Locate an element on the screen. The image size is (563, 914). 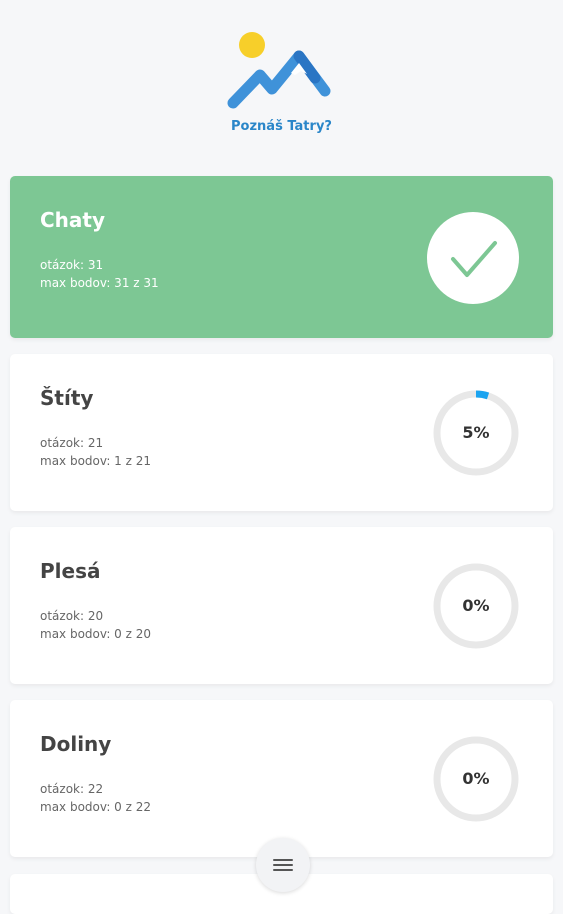
menu-button is located at coordinates (283, 865).